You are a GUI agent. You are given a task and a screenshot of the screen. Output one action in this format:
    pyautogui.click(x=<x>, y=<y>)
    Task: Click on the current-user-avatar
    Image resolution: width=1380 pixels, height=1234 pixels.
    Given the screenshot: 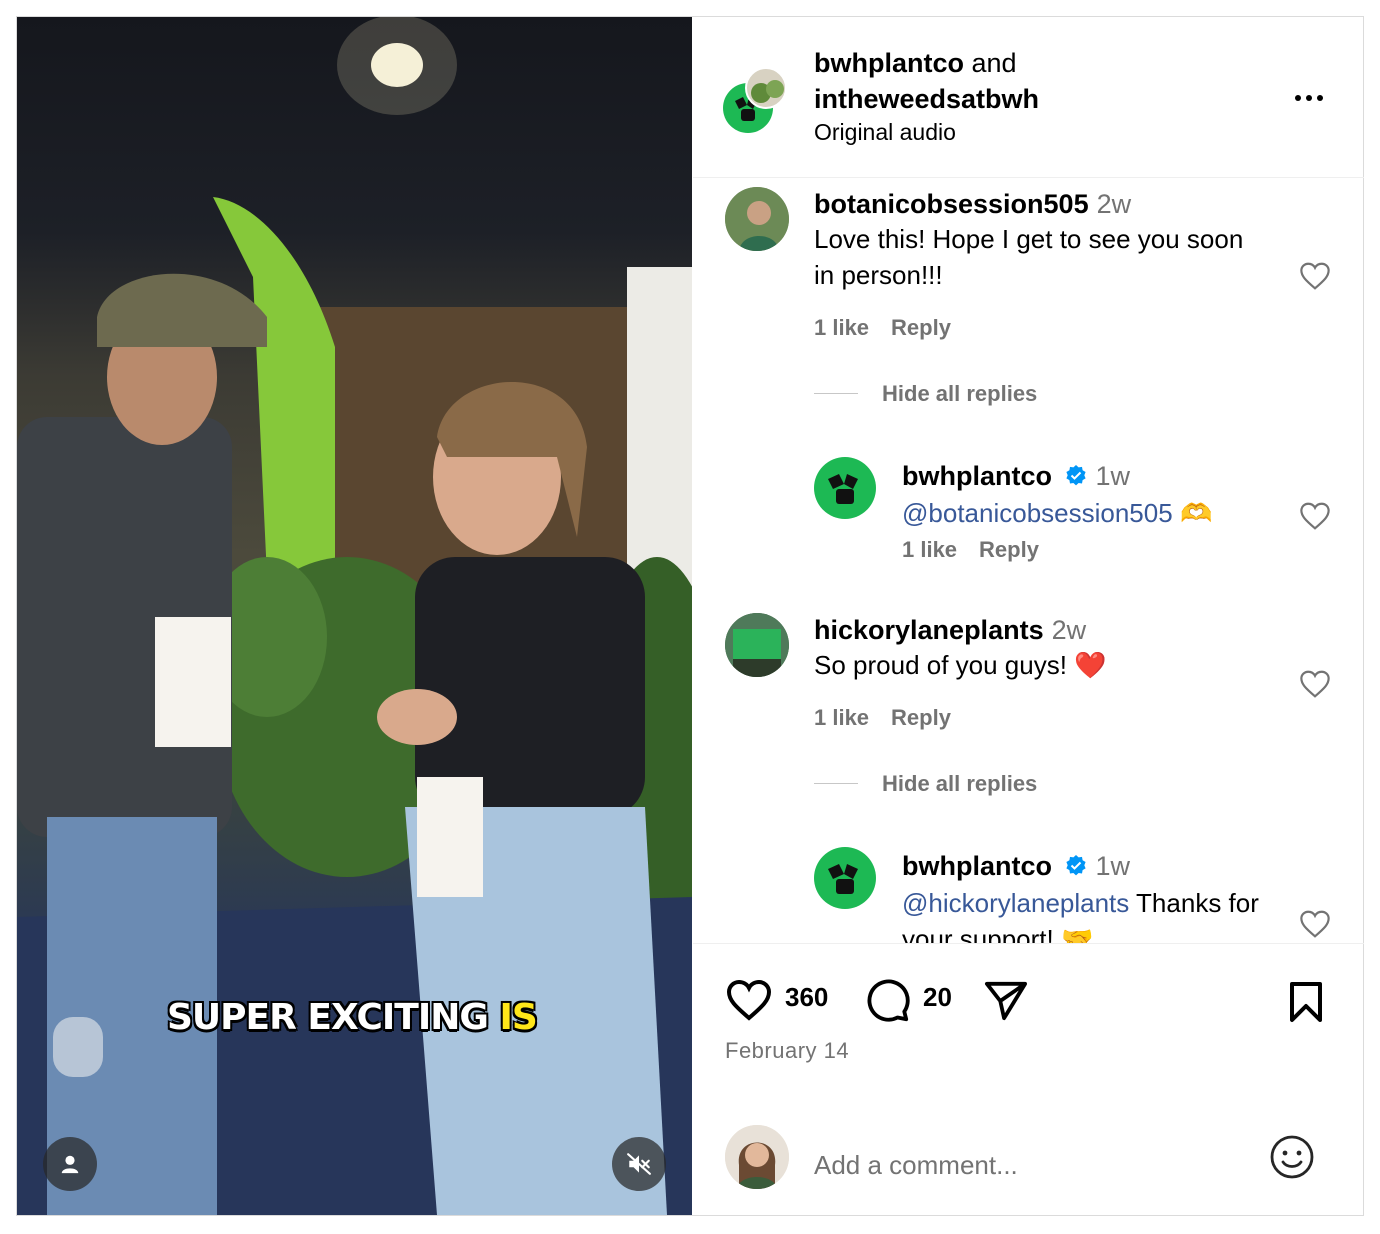 What is the action you would take?
    pyautogui.click(x=757, y=1157)
    